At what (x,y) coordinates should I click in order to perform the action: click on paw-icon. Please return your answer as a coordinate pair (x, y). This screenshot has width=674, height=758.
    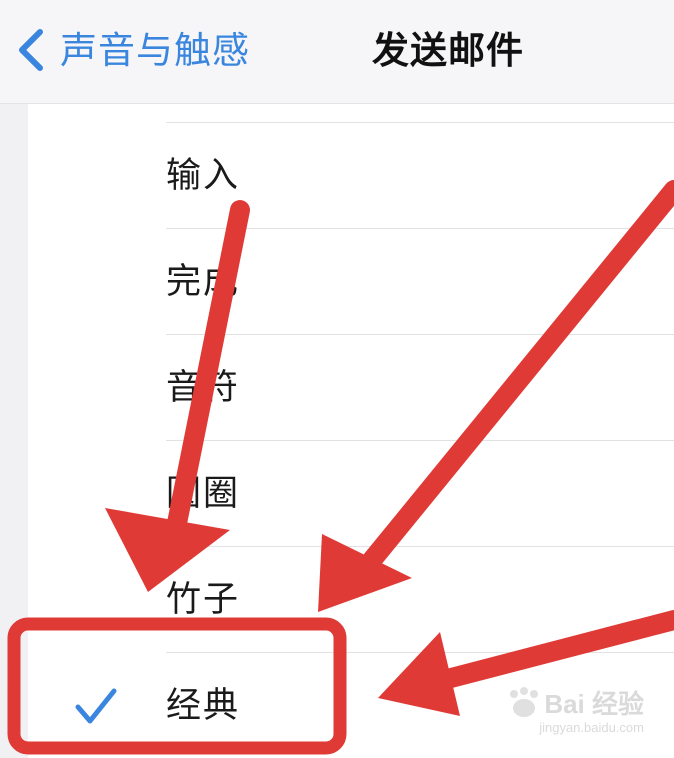
    Looking at the image, I should click on (524, 702).